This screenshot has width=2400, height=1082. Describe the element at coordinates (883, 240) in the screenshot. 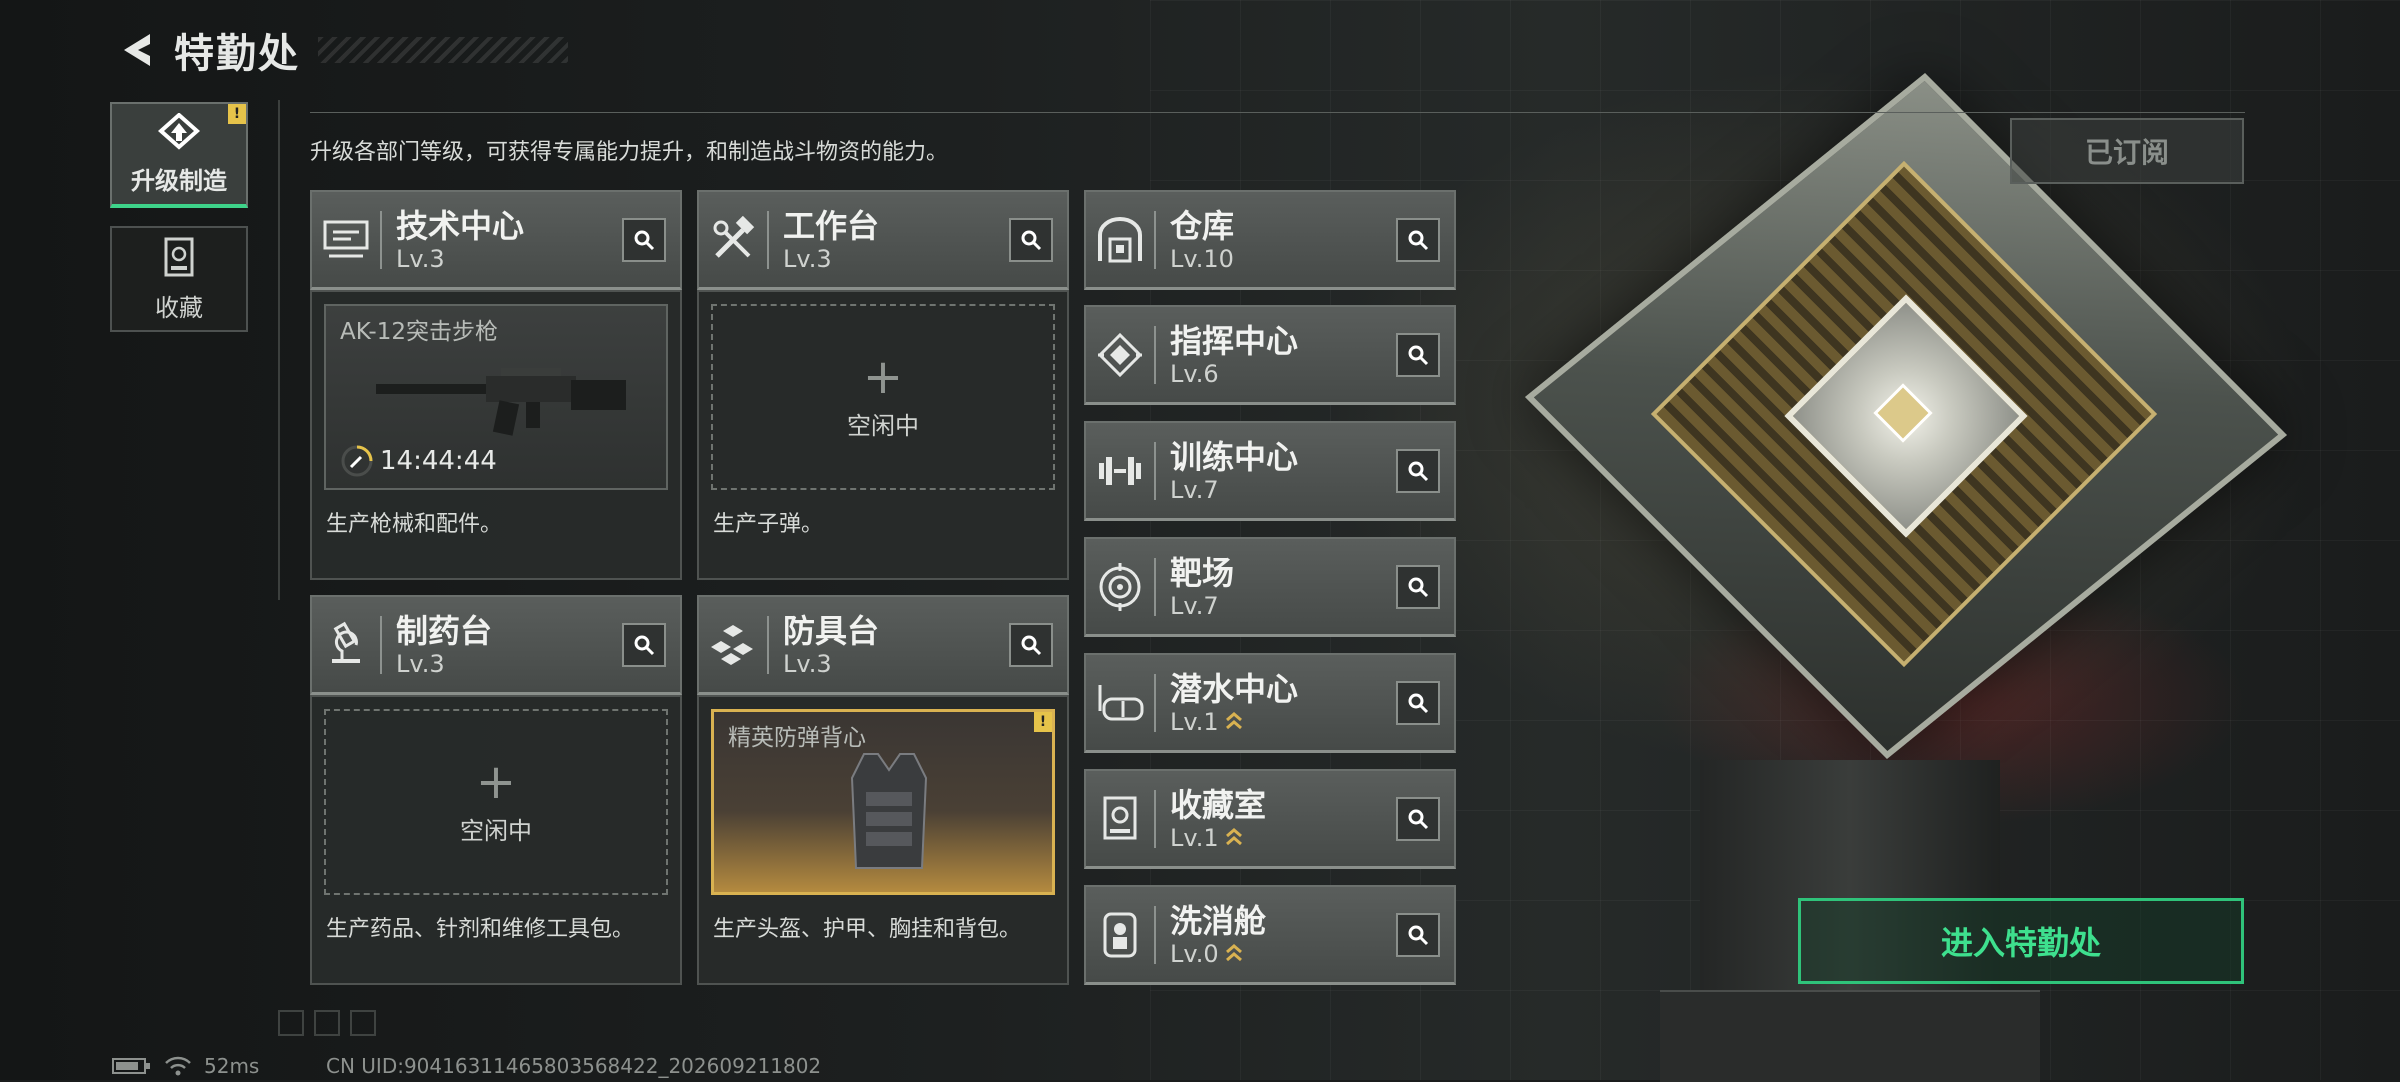

I see `dept-header-workbench: 工作台 Lv.3` at that location.